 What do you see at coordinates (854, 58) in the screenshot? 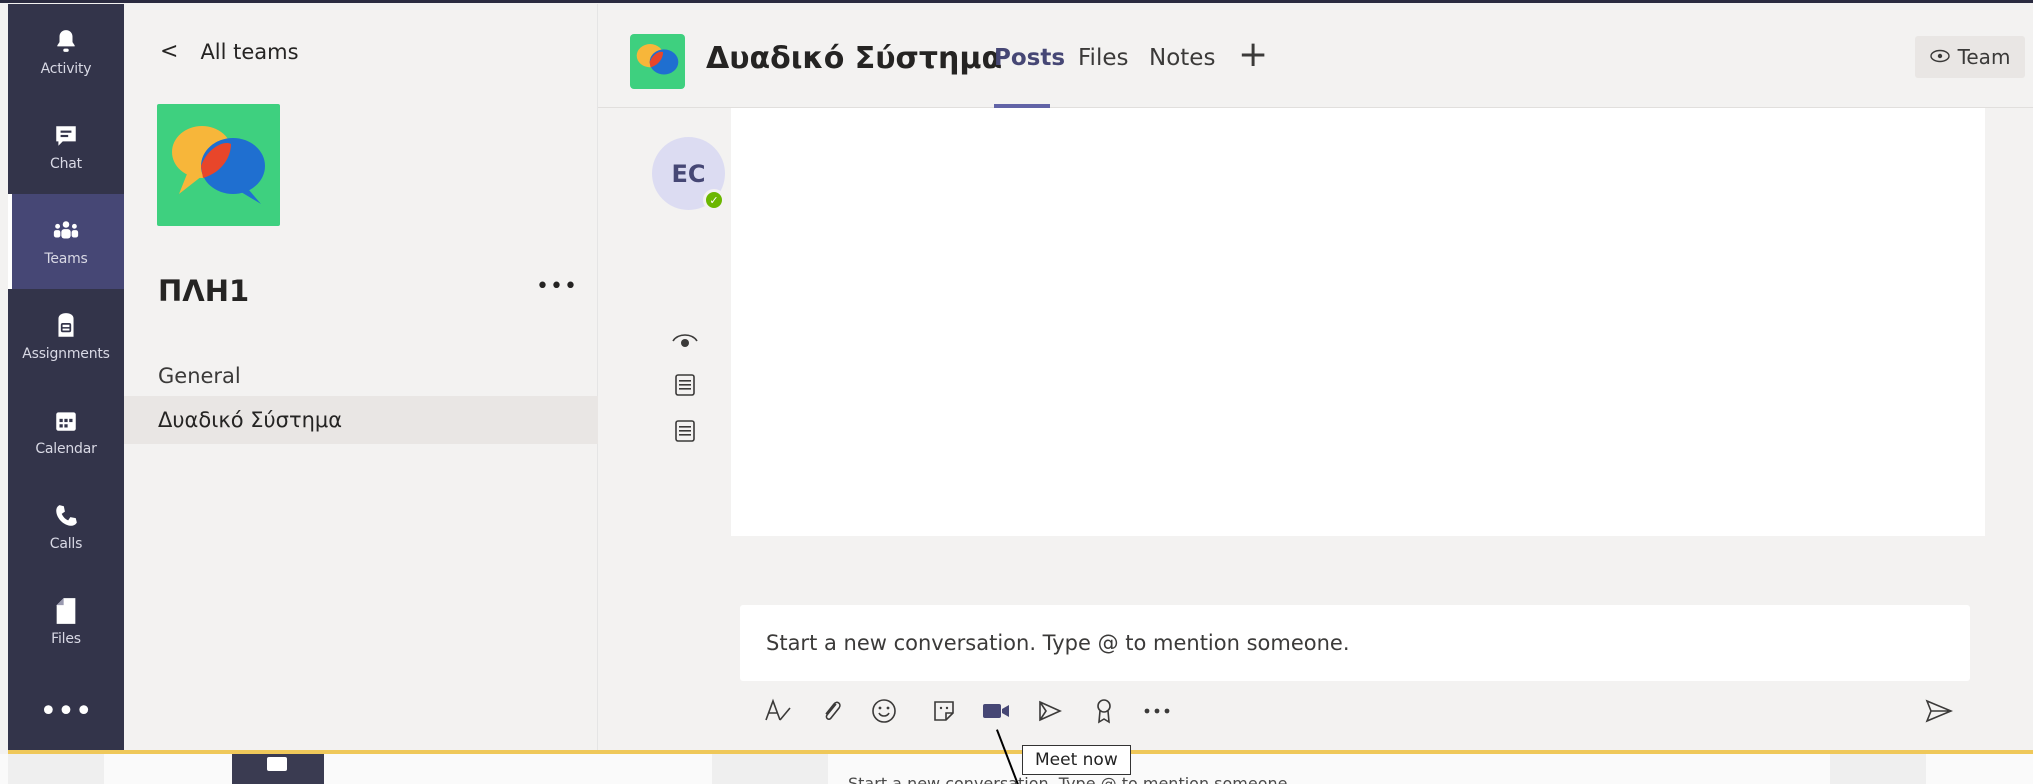
I see `channel-title: Δυαδικό Σύστημα` at bounding box center [854, 58].